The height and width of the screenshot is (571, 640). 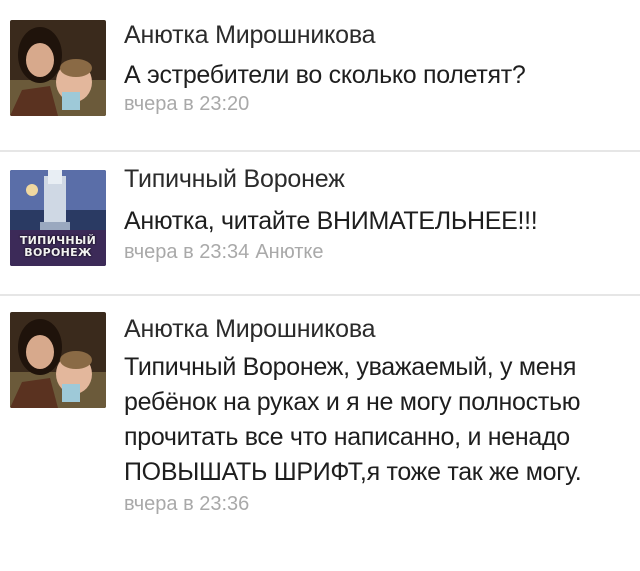 I want to click on comment-meta: вчера в 23:36, so click(x=377, y=504).